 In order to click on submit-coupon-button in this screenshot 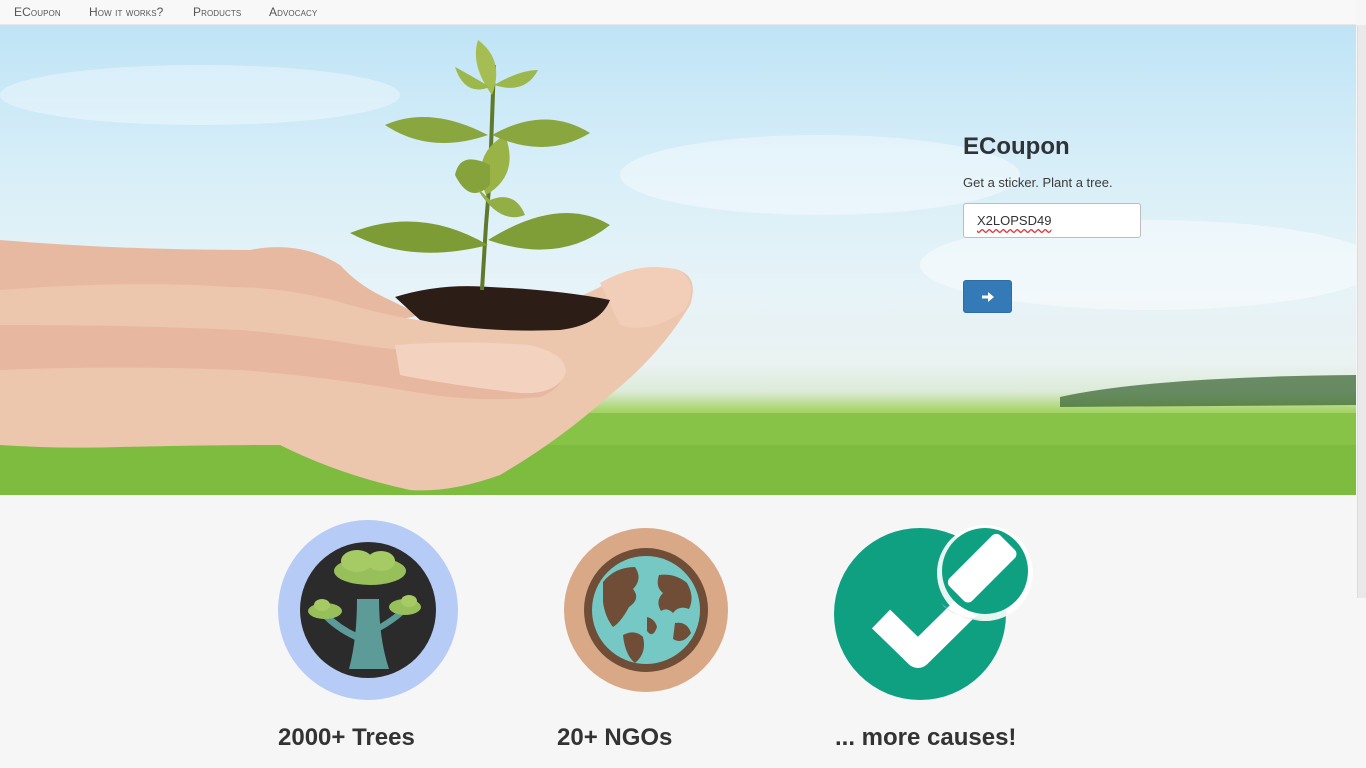, I will do `click(987, 296)`.